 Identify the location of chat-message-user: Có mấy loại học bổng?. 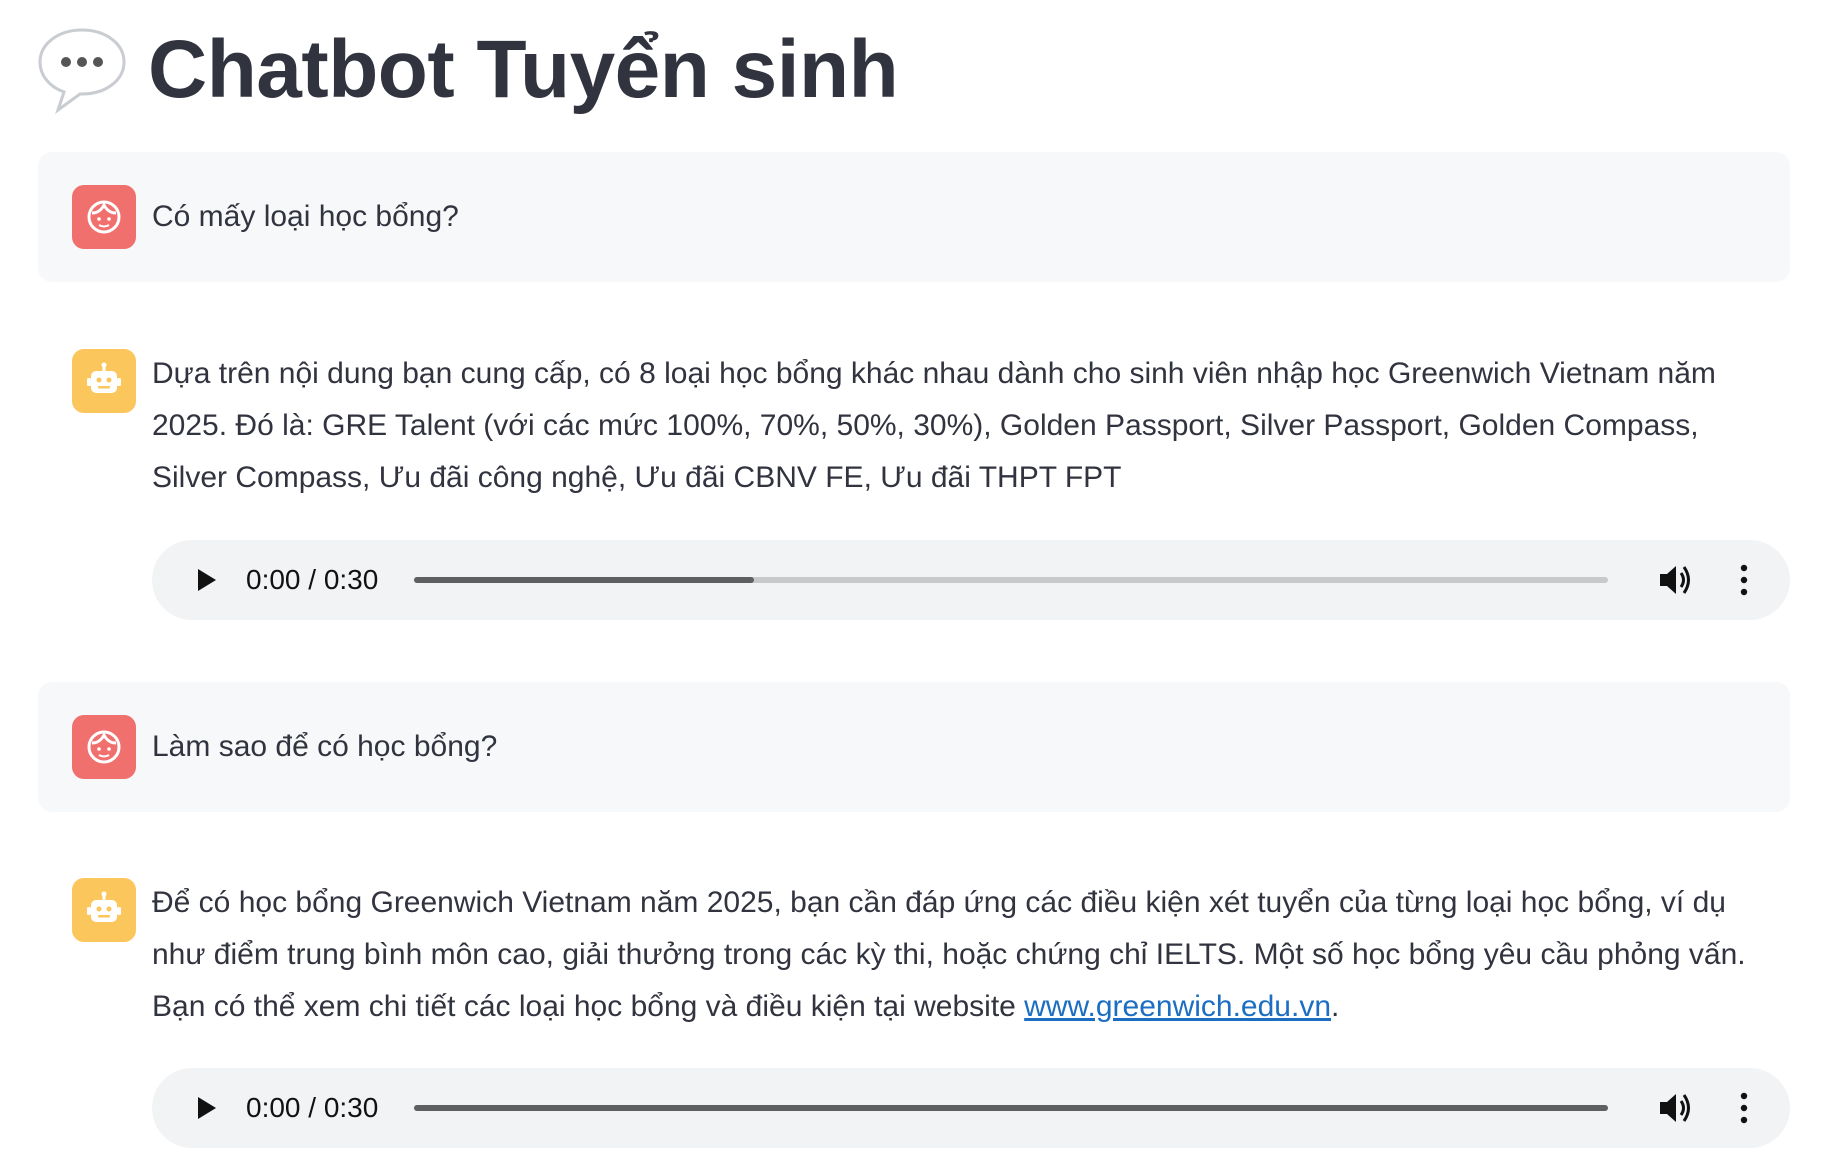
(914, 217).